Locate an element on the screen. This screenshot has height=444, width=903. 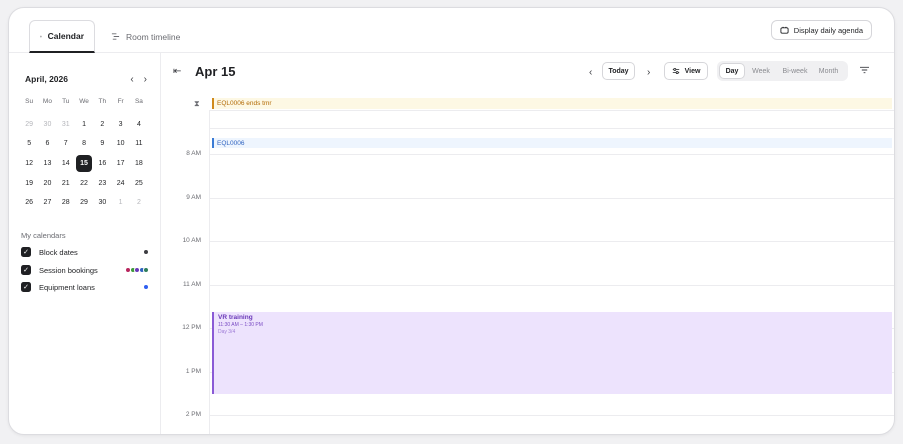
all-day-event: EQL0006 ends tmr is located at coordinates (552, 103).